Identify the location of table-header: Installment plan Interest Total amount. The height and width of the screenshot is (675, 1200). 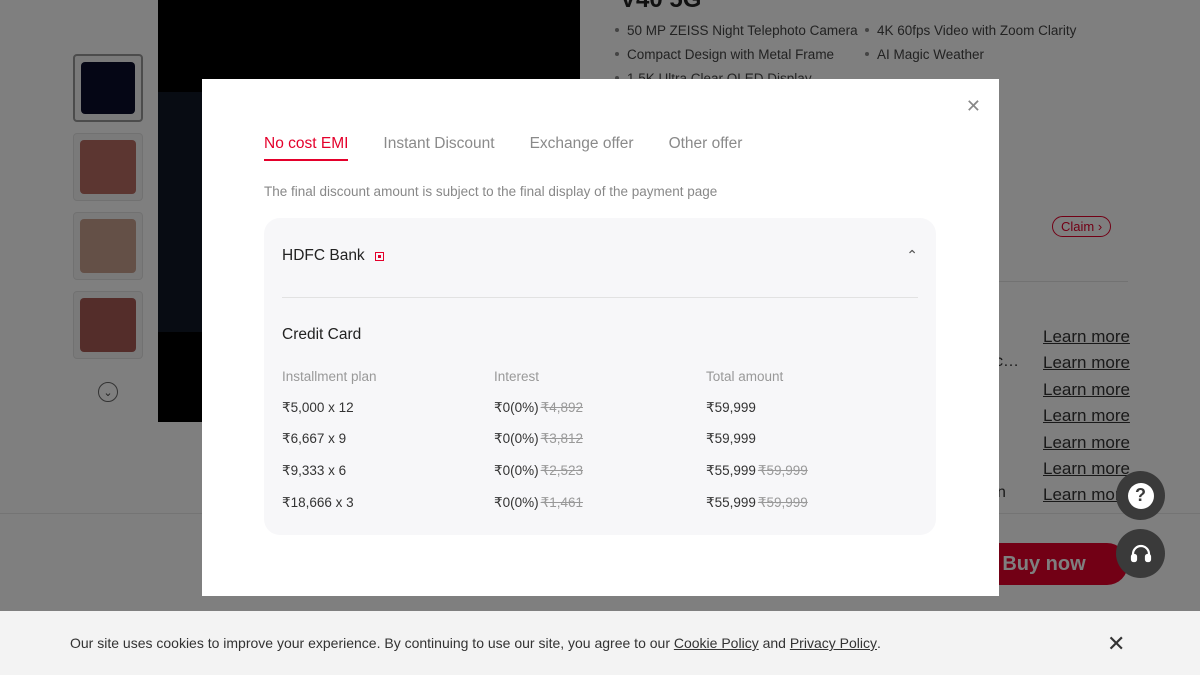
(602, 376).